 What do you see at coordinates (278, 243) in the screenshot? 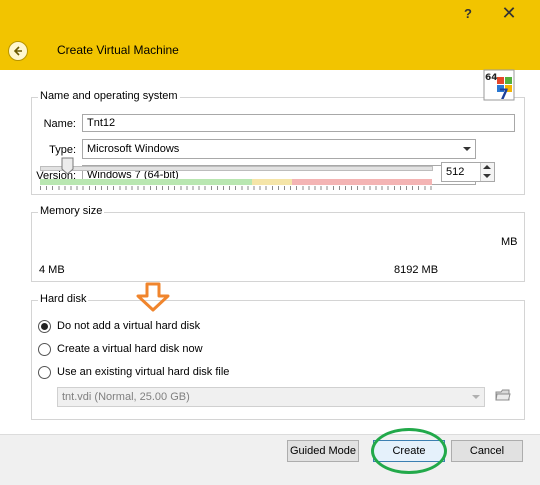
I see `memory-group: Memory size` at bounding box center [278, 243].